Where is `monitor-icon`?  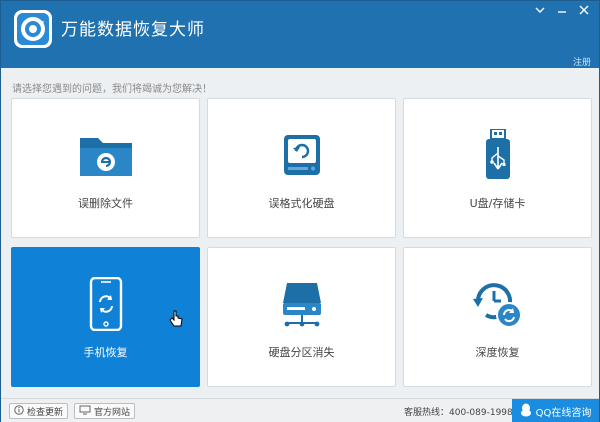 monitor-icon is located at coordinates (85, 411).